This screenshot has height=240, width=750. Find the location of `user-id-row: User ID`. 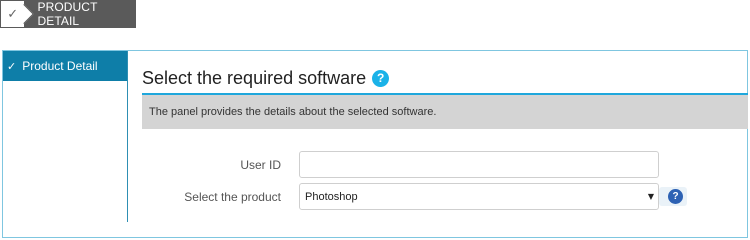

user-id-row: User ID is located at coordinates (400, 164).